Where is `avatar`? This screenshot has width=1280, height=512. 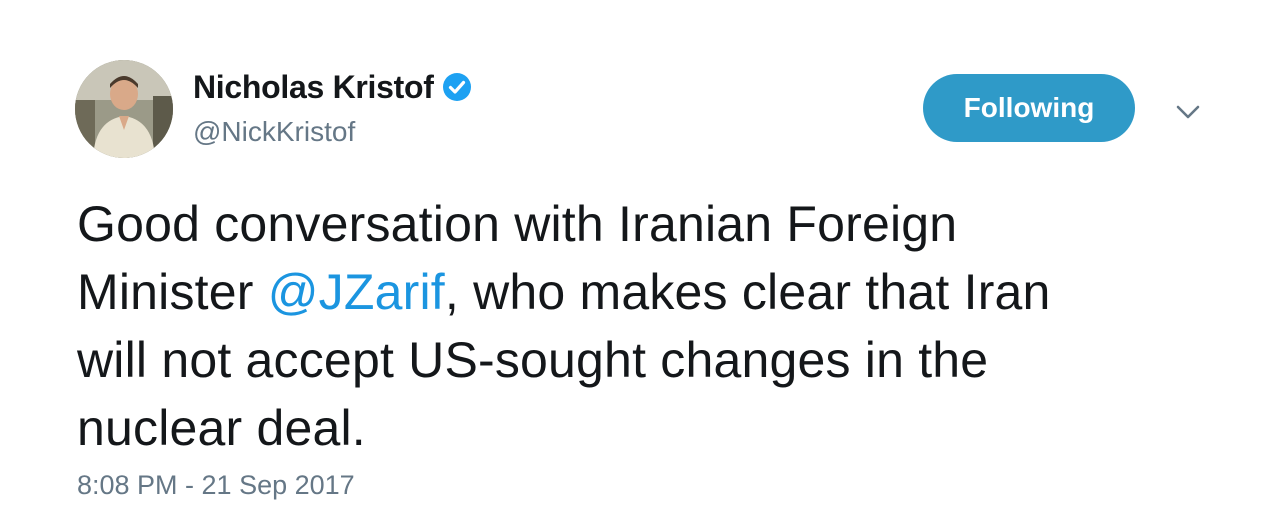
avatar is located at coordinates (124, 109).